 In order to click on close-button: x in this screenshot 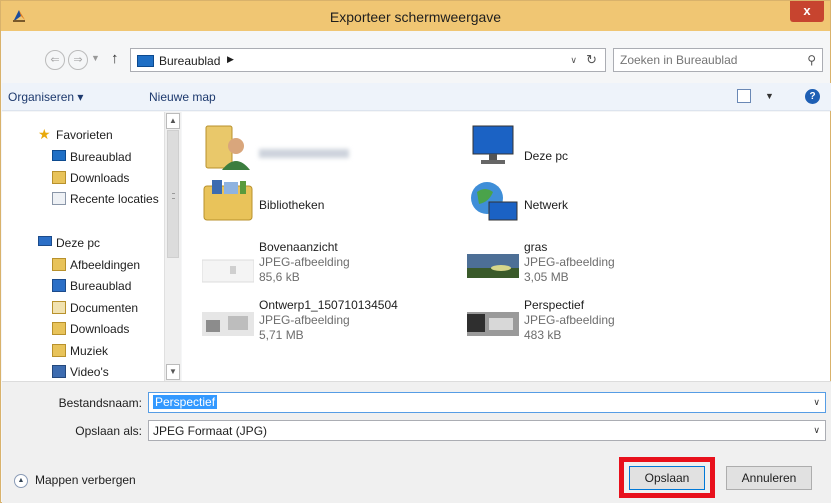, I will do `click(807, 11)`.